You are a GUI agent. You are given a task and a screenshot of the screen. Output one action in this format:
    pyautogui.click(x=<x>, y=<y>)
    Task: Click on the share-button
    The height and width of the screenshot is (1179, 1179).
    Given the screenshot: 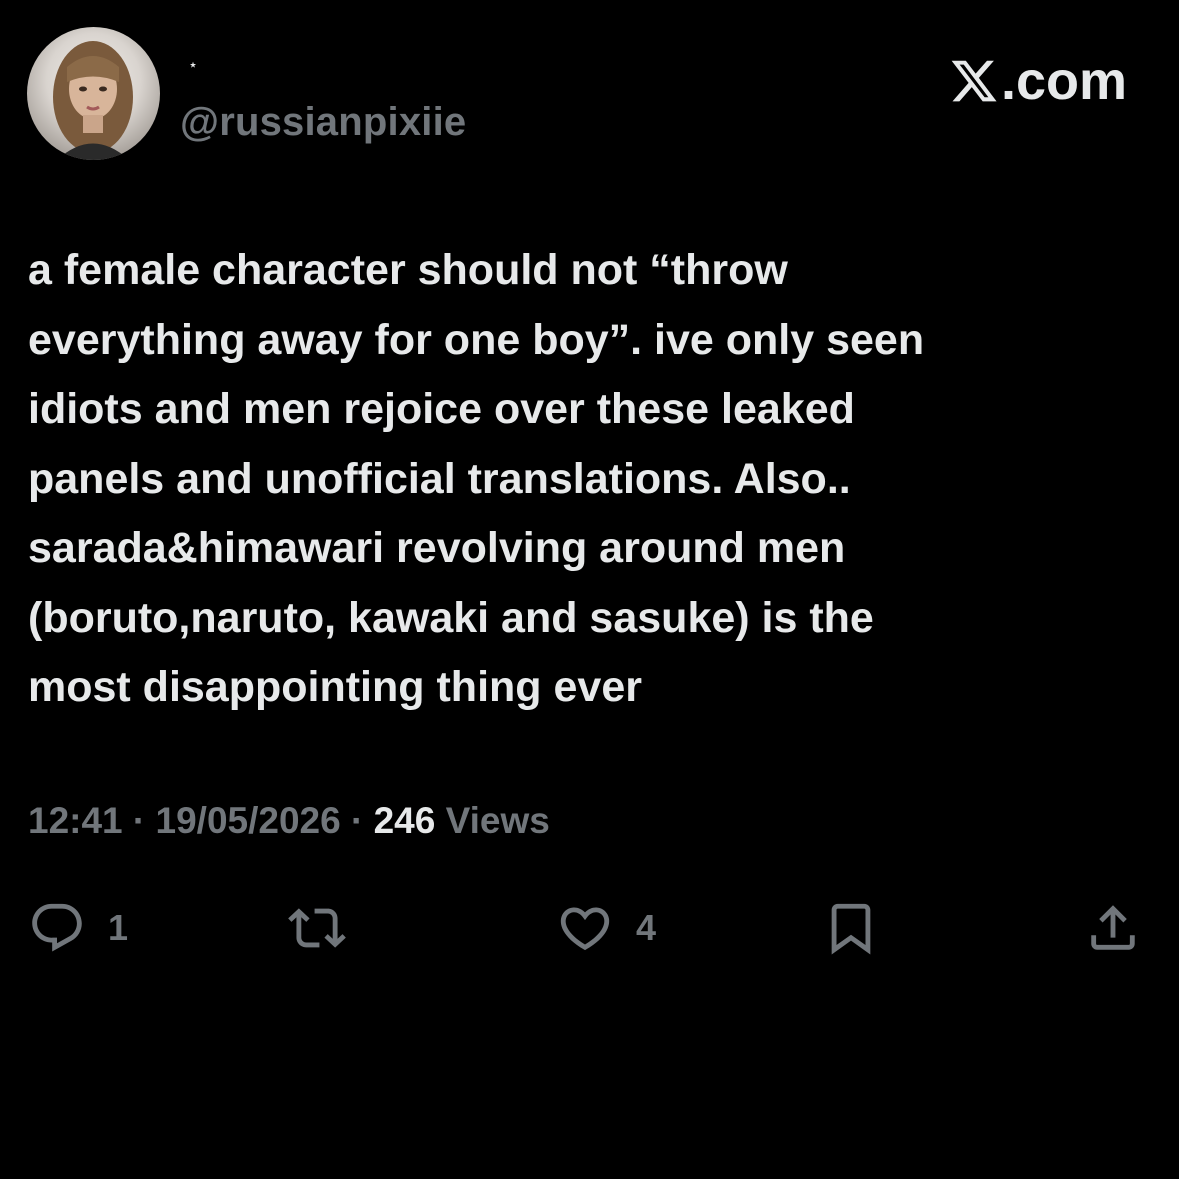 What is the action you would take?
    pyautogui.click(x=1124, y=928)
    